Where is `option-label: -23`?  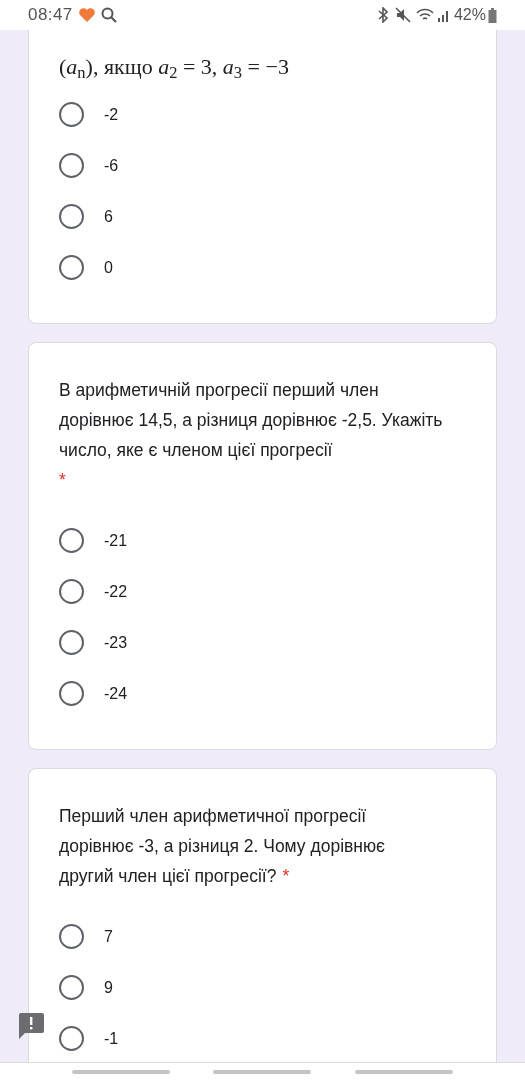 option-label: -23 is located at coordinates (116, 642).